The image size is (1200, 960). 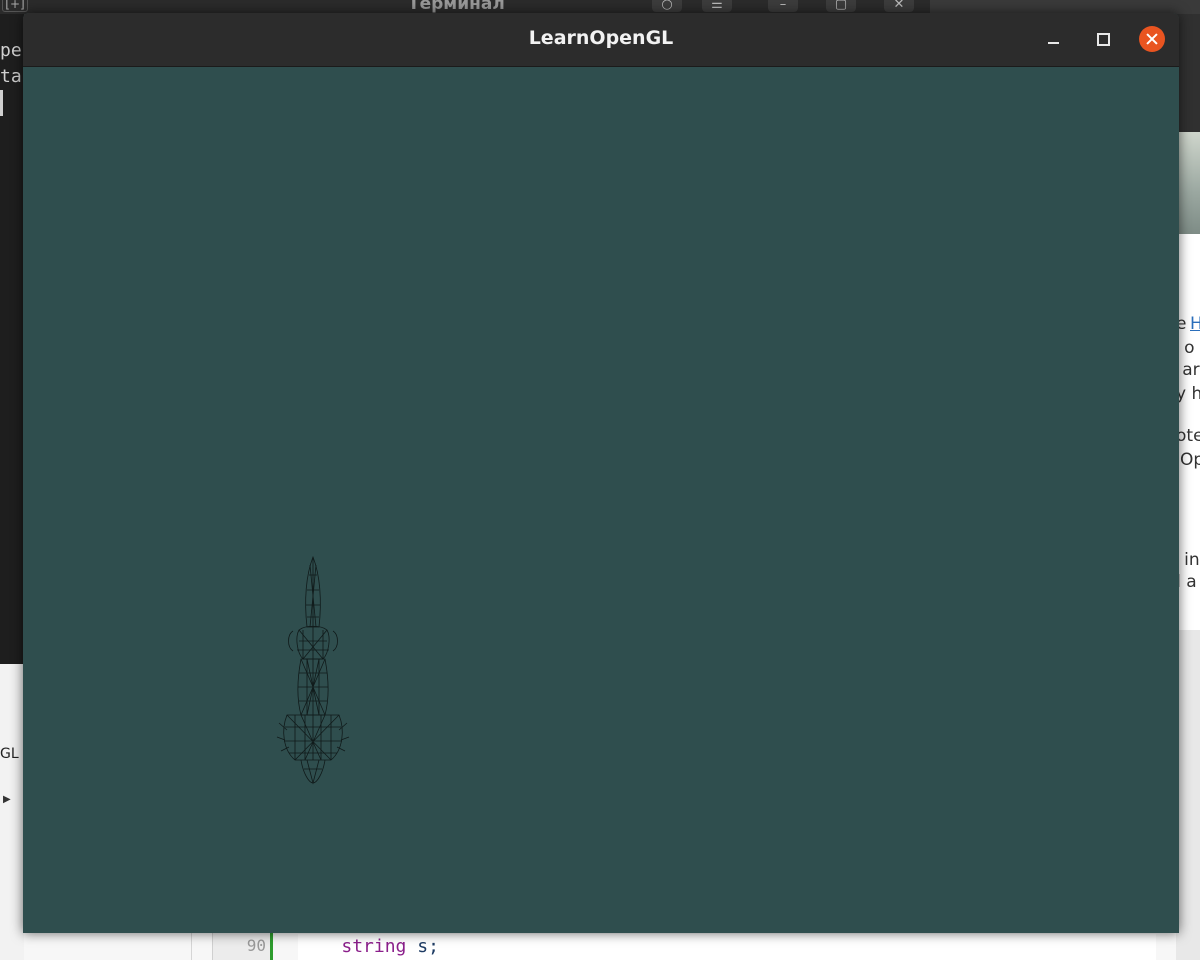 What do you see at coordinates (1188, 394) in the screenshot?
I see `page-text-fragment: y h` at bounding box center [1188, 394].